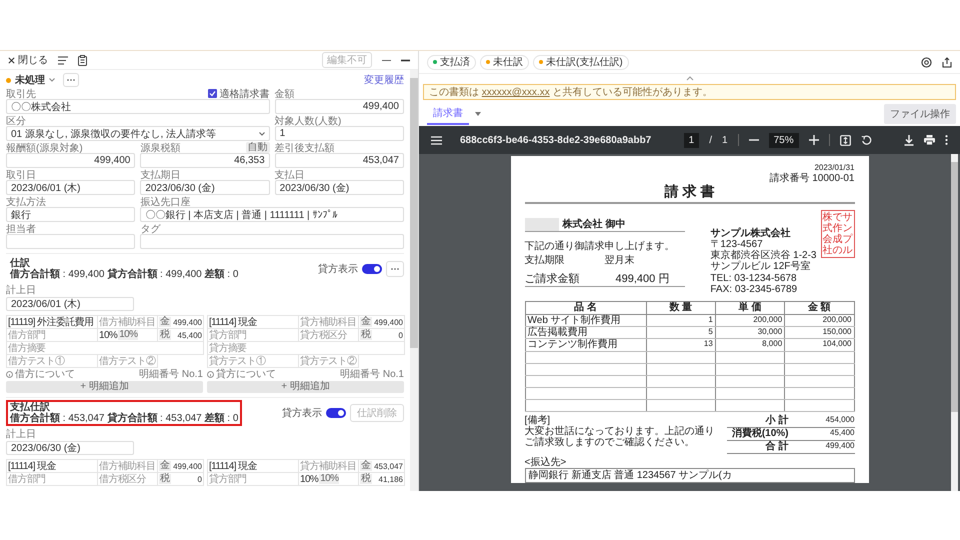 The width and height of the screenshot is (960, 540). Describe the element at coordinates (546, 462) in the screenshot. I see `bank-title: <振込先>` at that location.